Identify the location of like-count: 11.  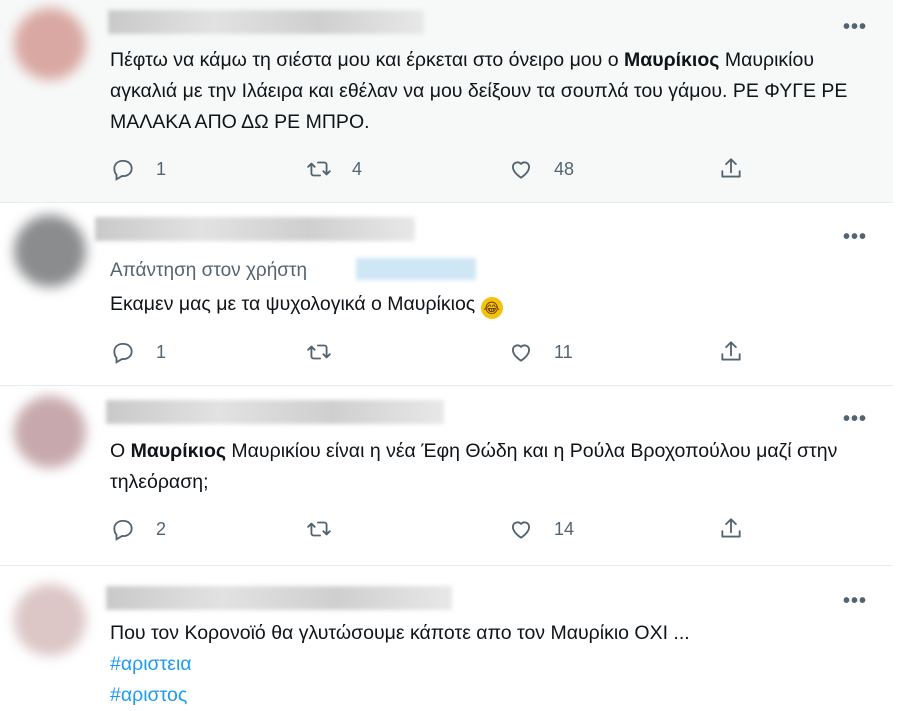
(563, 351).